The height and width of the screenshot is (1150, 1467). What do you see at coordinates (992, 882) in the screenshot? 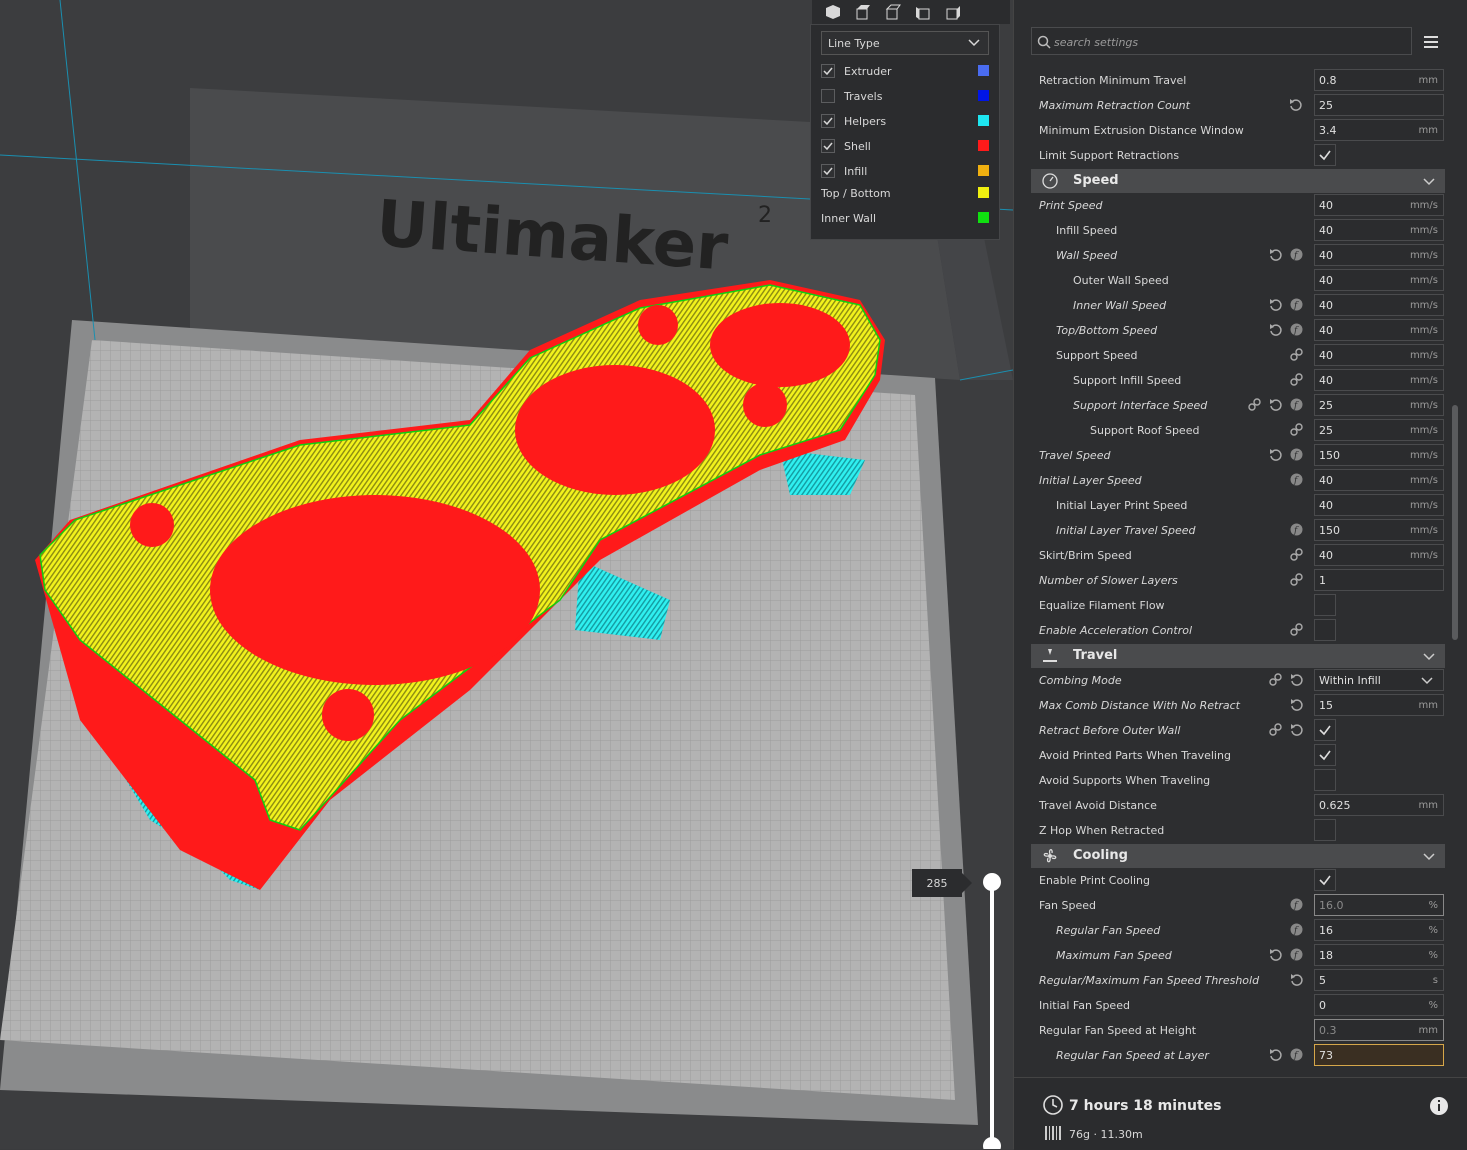
I see `layer-slider-handle` at bounding box center [992, 882].